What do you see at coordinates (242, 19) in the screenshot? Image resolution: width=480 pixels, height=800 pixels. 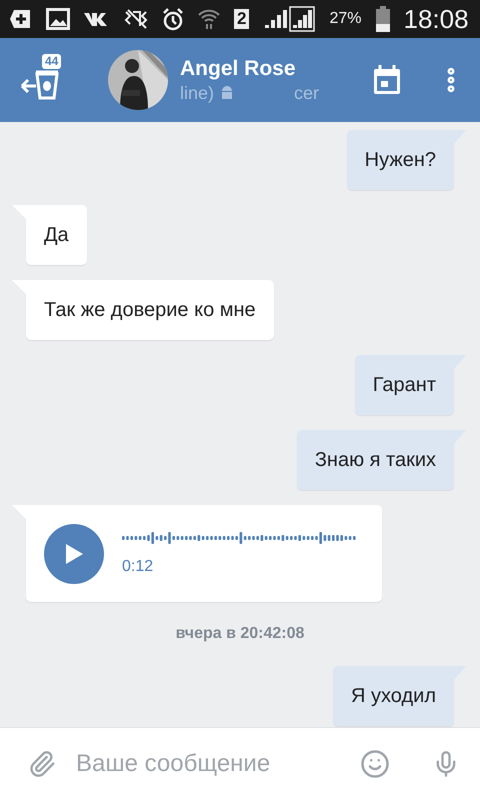 I see `sim-slot-label: 2` at bounding box center [242, 19].